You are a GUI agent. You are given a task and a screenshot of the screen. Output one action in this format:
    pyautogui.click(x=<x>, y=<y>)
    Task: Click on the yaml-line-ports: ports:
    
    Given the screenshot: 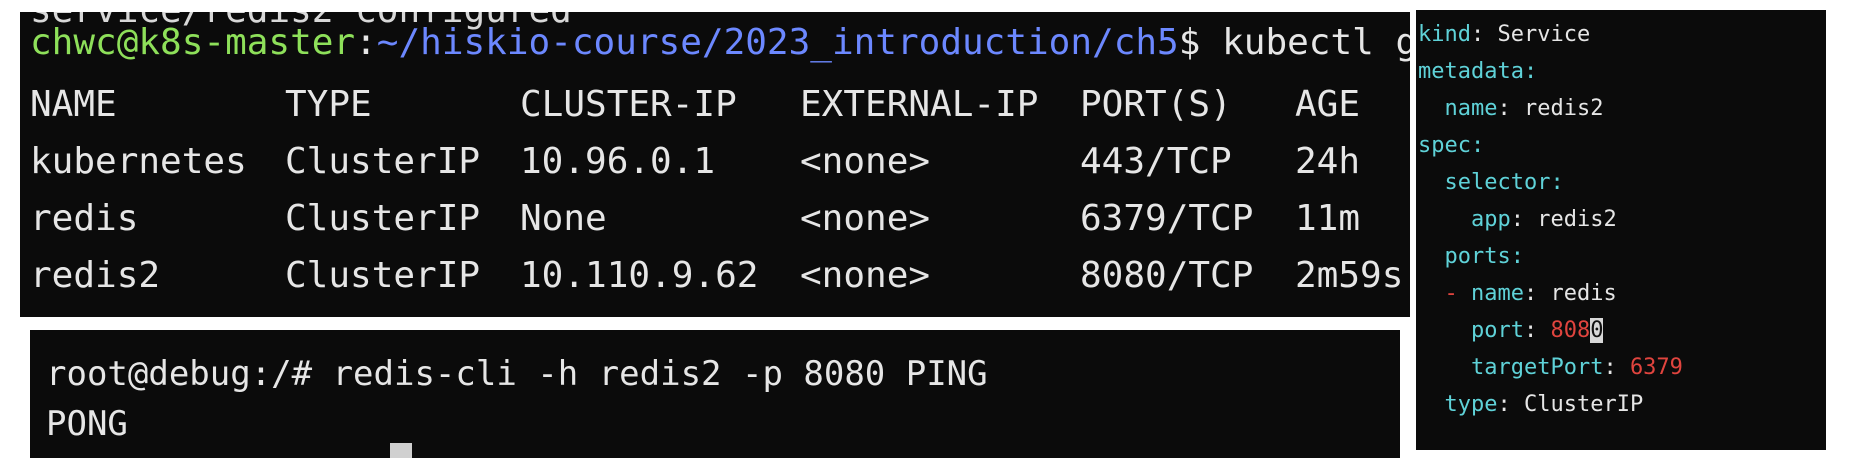 What is the action you would take?
    pyautogui.click(x=1484, y=256)
    